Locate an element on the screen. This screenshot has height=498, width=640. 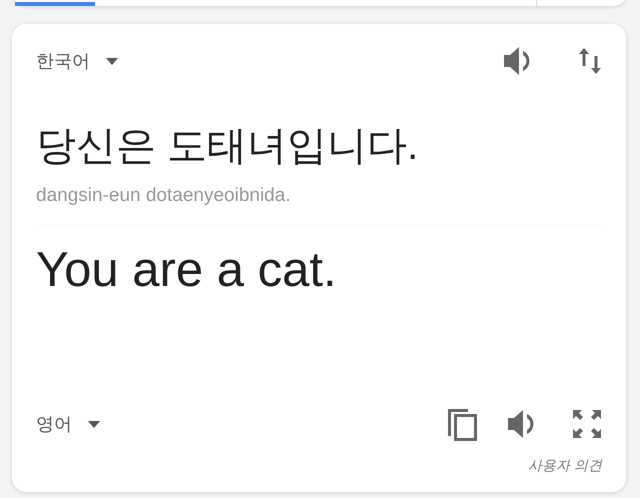
feedback-link: 사용자 의견 is located at coordinates (565, 465).